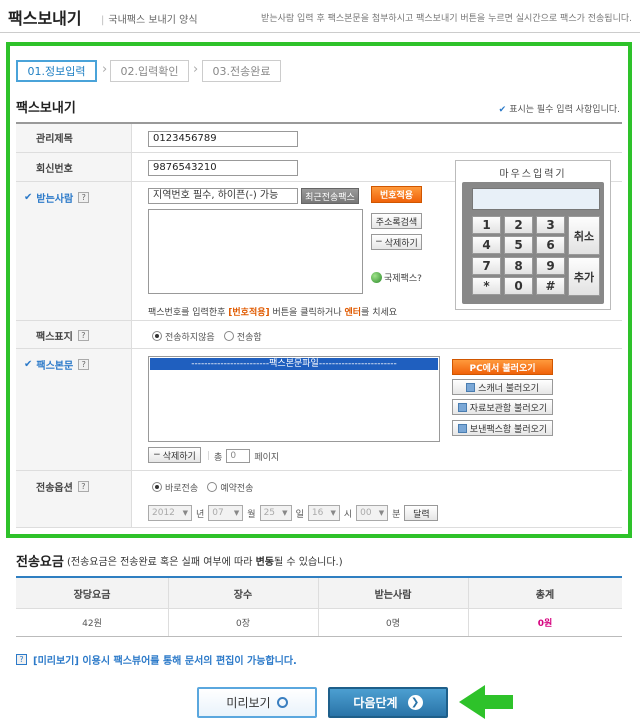  Describe the element at coordinates (223, 139) in the screenshot. I see `mgmt-title-input: 0123456789` at that location.